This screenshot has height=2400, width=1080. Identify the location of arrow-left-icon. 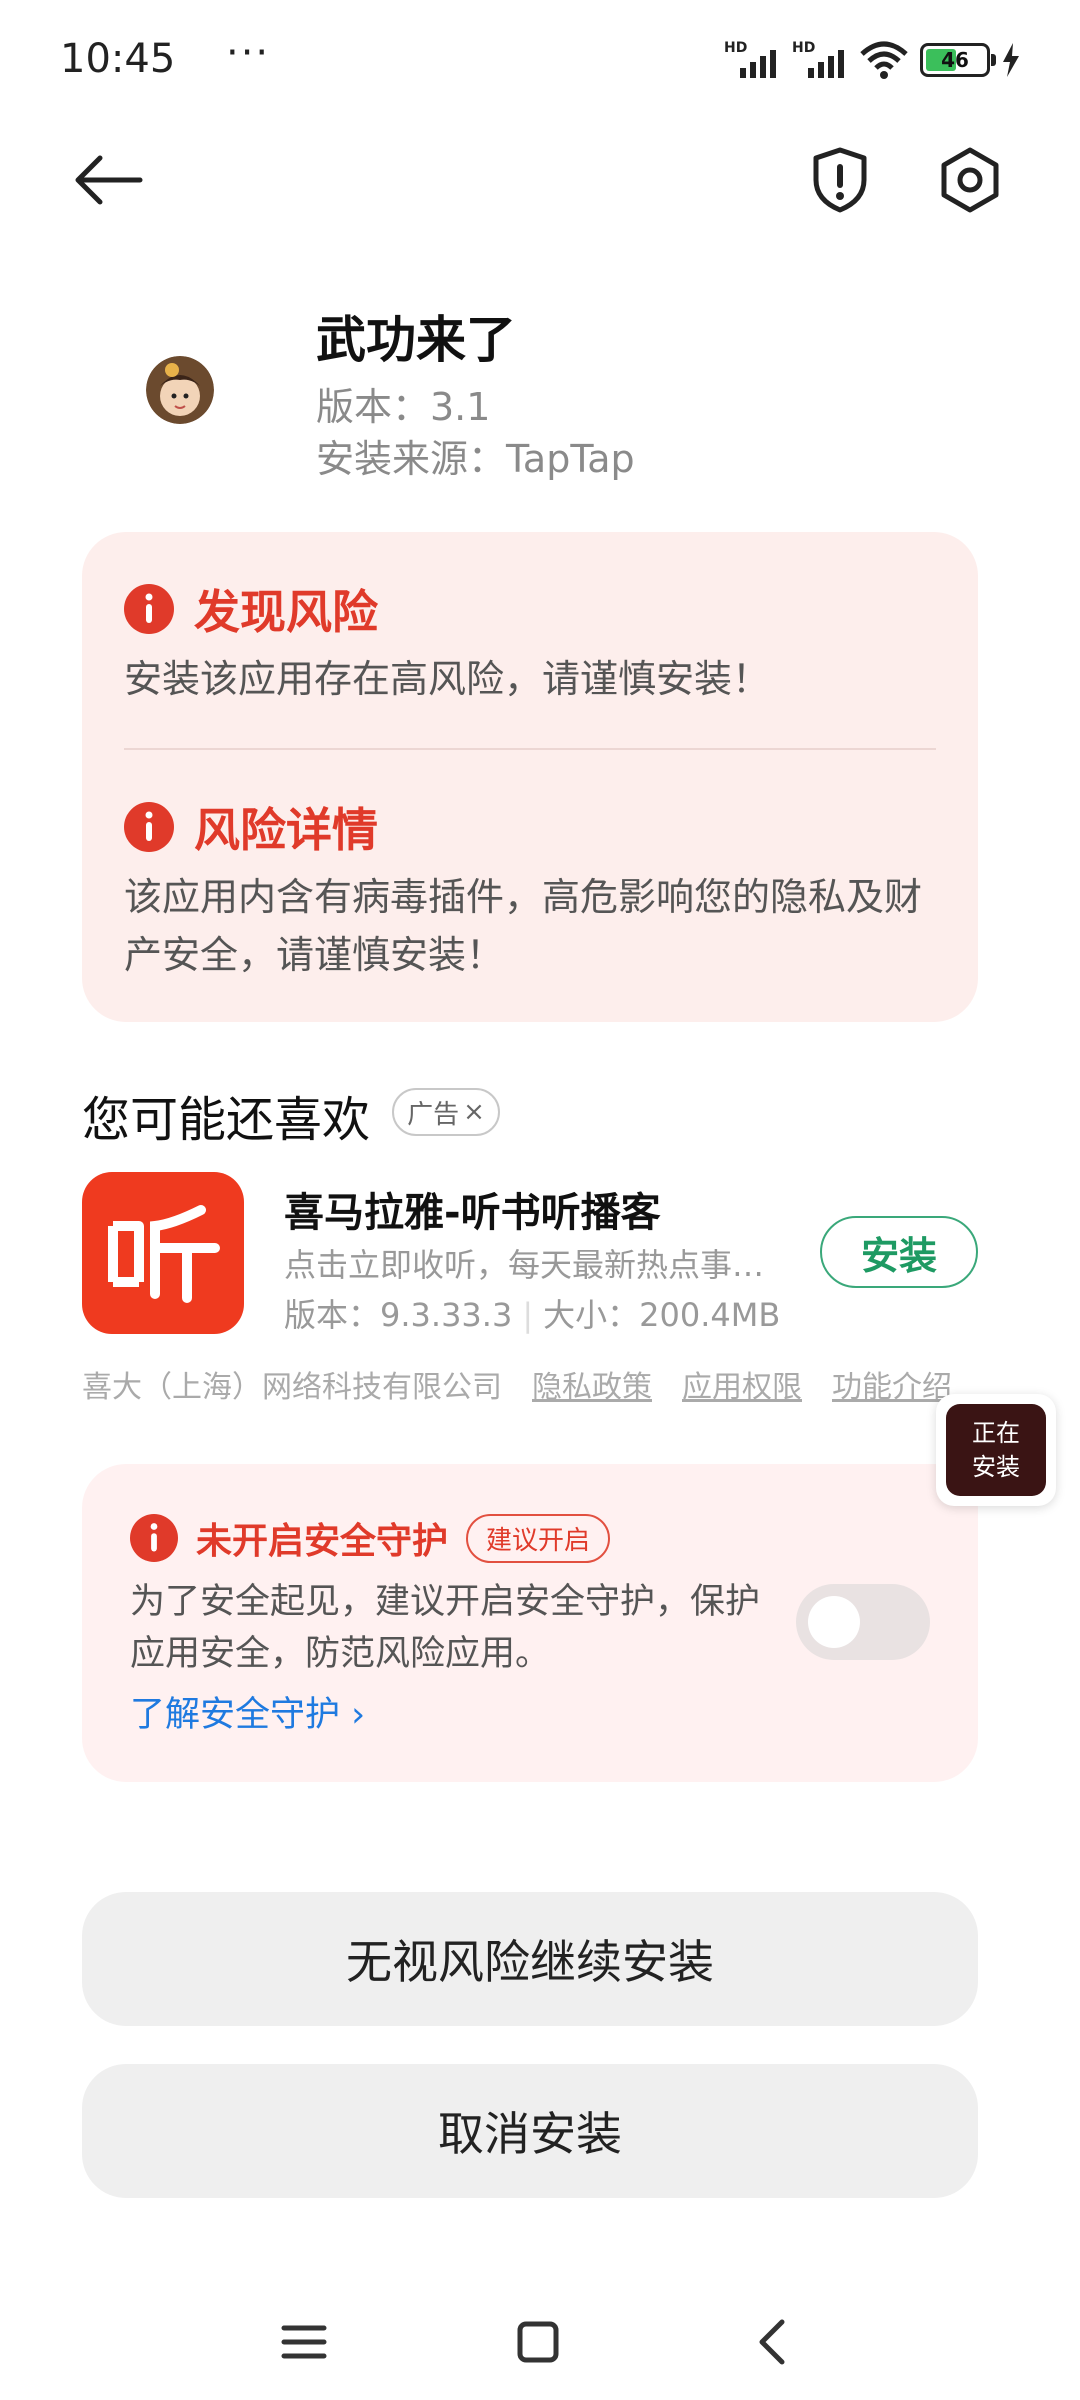
(109, 180).